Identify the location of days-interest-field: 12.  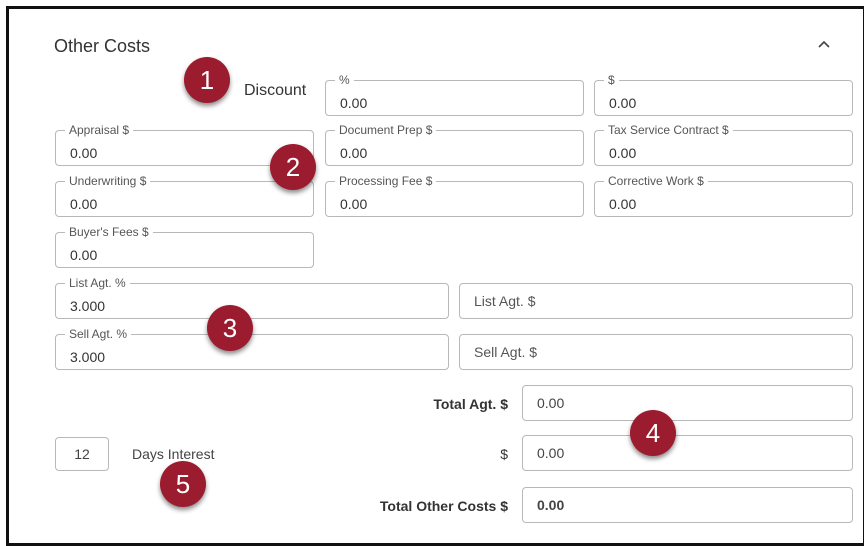
(82, 454).